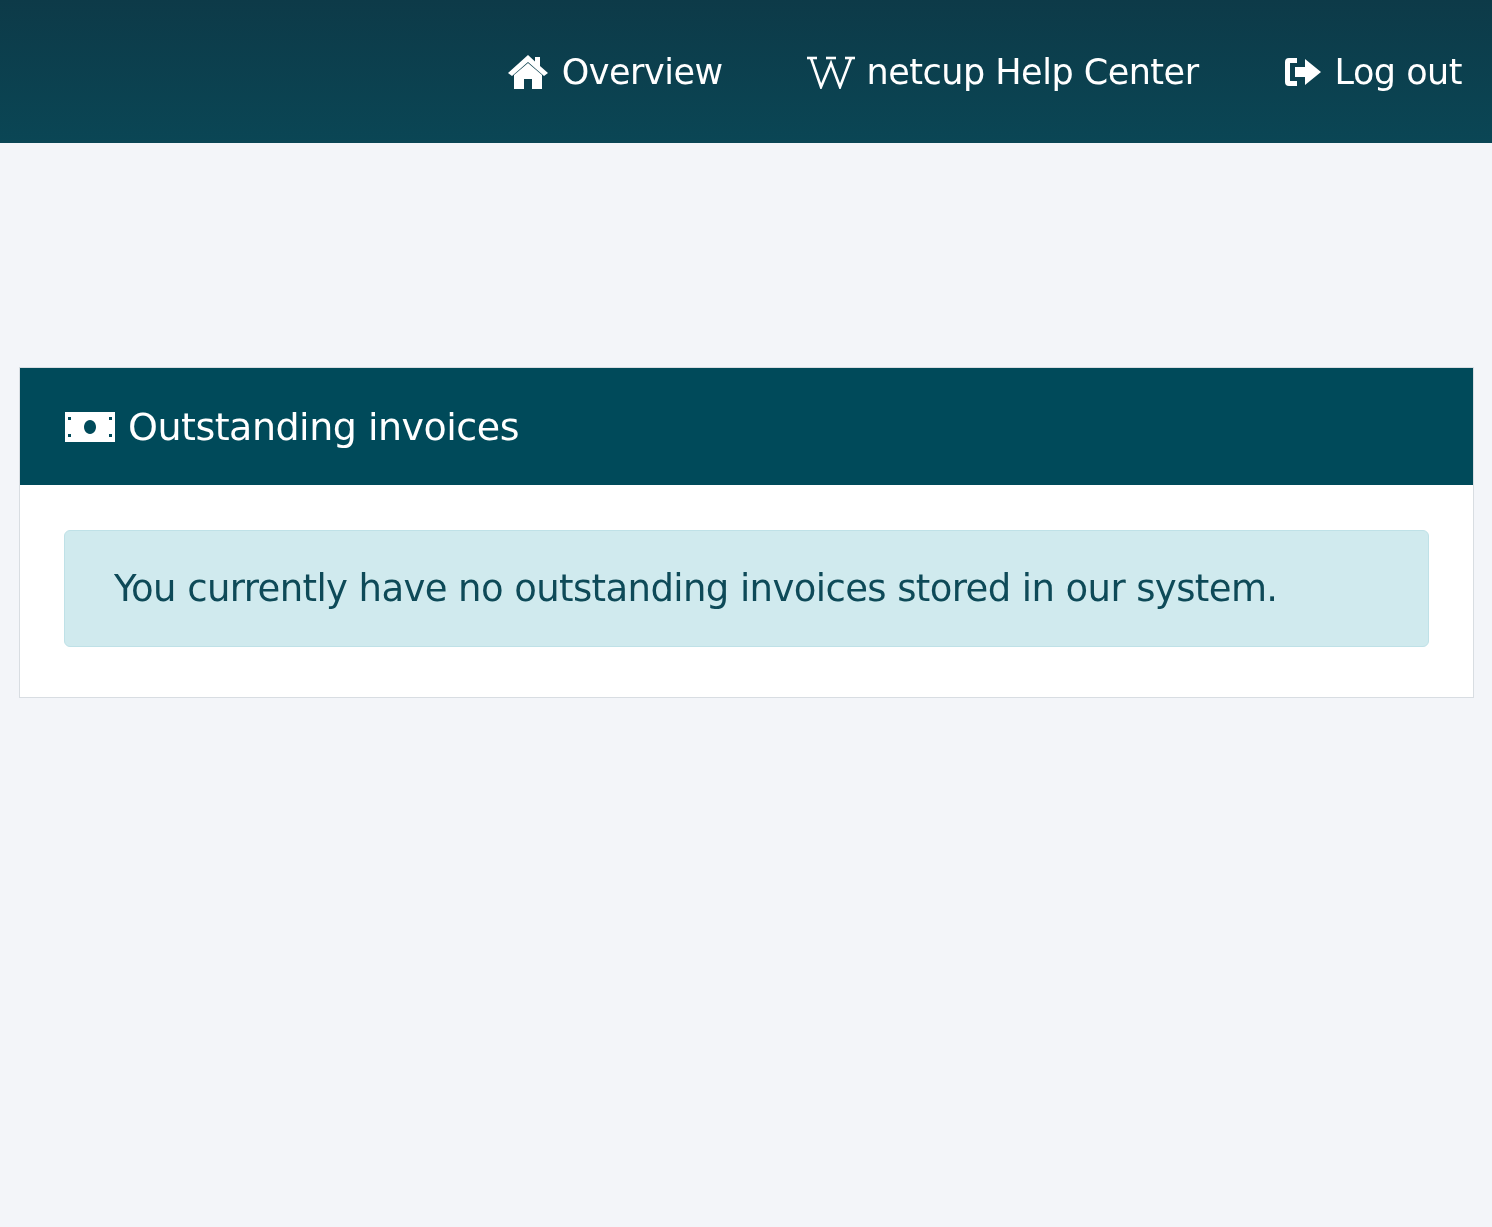 This screenshot has width=1492, height=1227. What do you see at coordinates (1372, 71) in the screenshot?
I see `nav-link: Log out` at bounding box center [1372, 71].